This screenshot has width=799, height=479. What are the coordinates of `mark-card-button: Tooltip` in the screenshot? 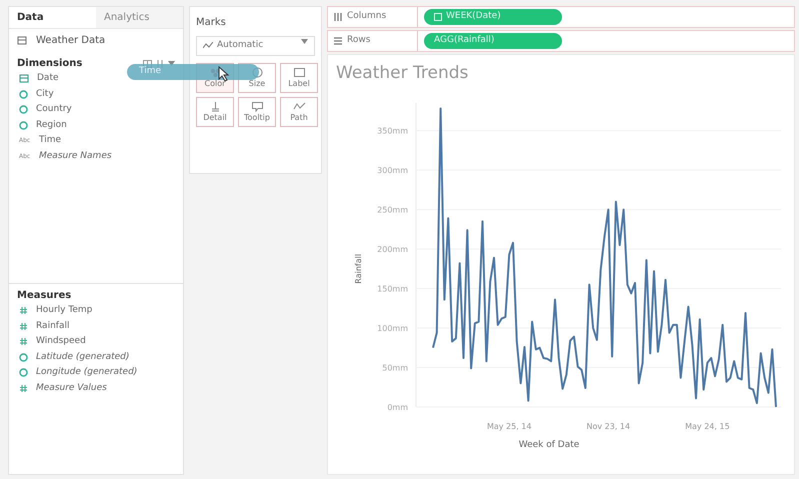 It's located at (257, 111).